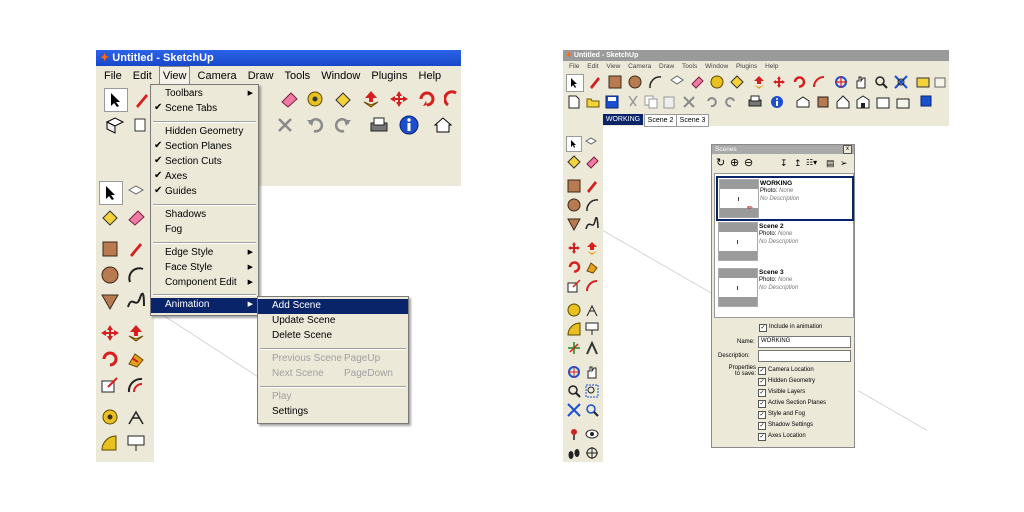 The height and width of the screenshot is (512, 1024). Describe the element at coordinates (204, 192) in the screenshot. I see `menu-item-guides: ✔ Guides` at that location.